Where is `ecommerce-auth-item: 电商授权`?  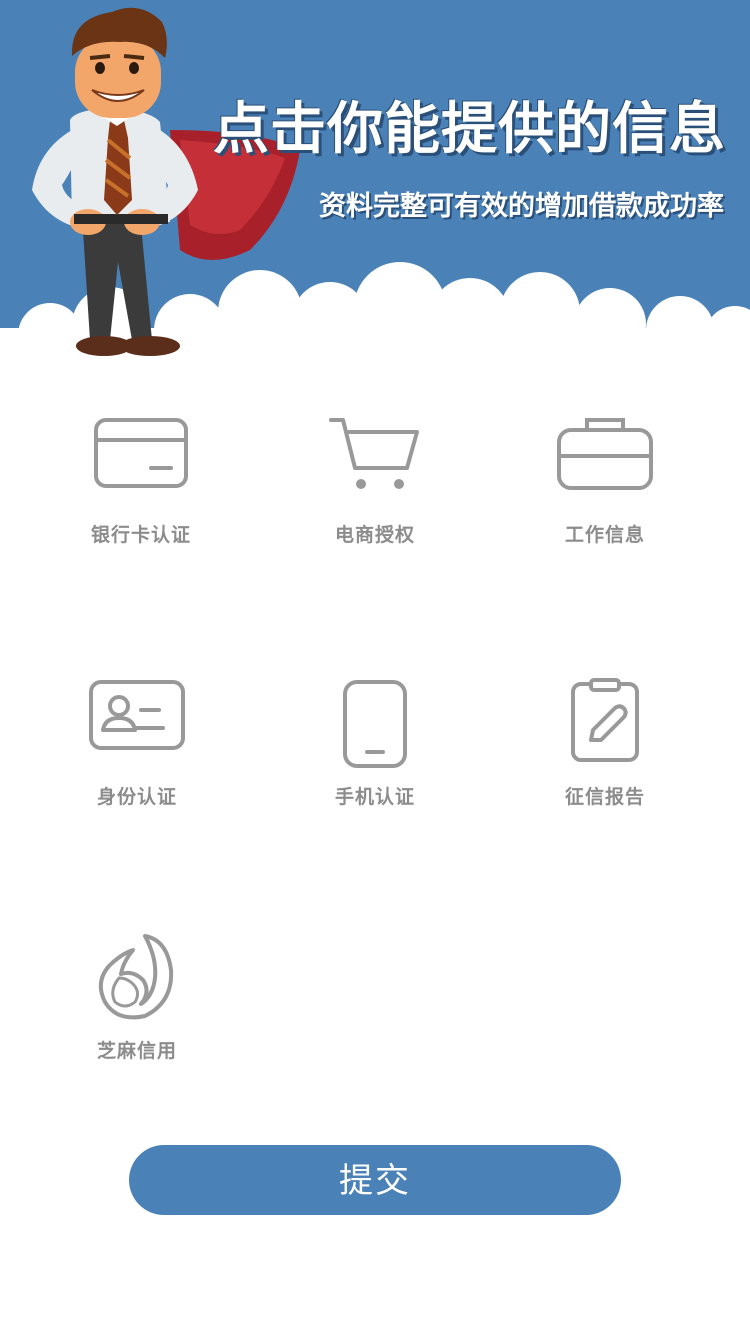
ecommerce-auth-item: 电商授权 is located at coordinates (375, 481).